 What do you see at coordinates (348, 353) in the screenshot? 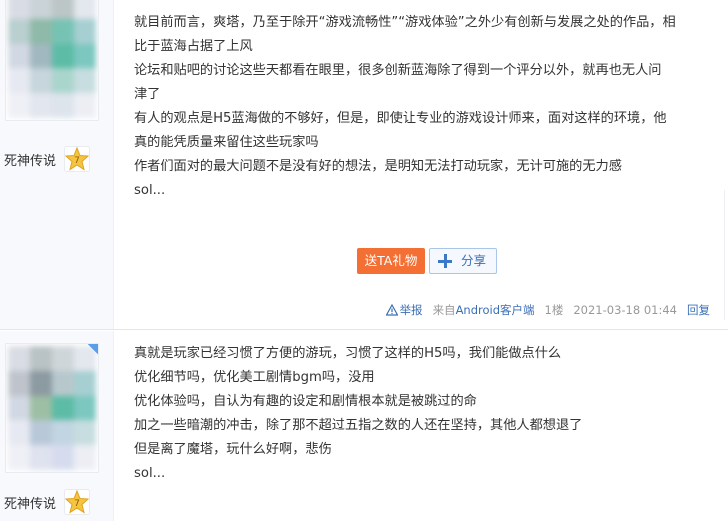
I see `content-line: 真就是玩家已经习惯了方便的游玩，习惯了这样的H5吗，我们能做点什么` at bounding box center [348, 353].